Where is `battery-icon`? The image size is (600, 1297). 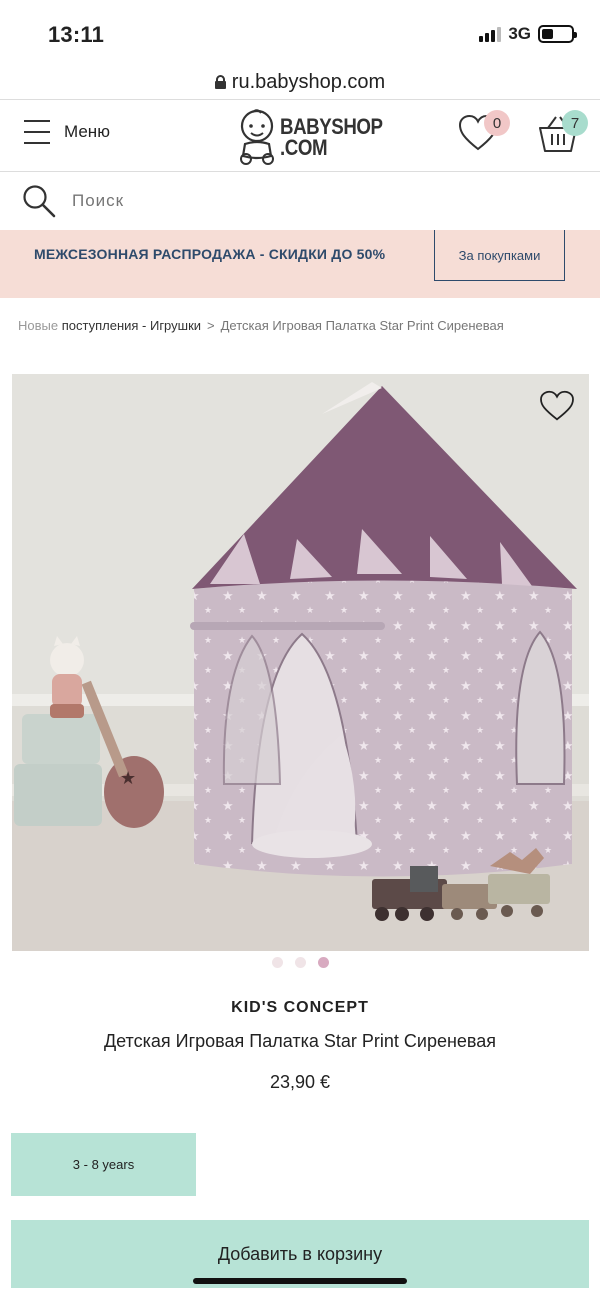 battery-icon is located at coordinates (557, 34).